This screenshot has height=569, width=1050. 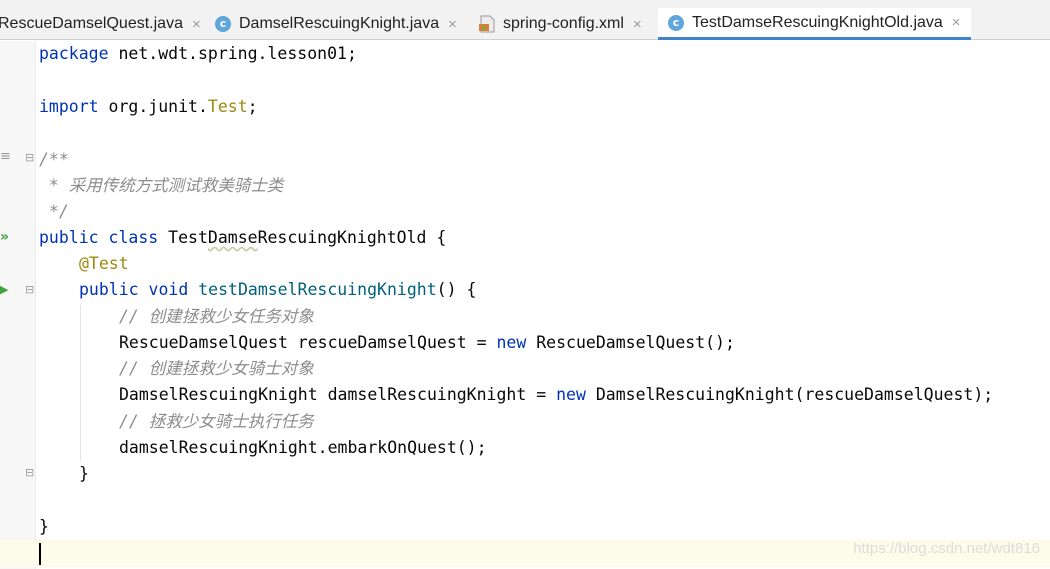 What do you see at coordinates (216, 316) in the screenshot?
I see `code-line: // 创建拯救少女任务对象` at bounding box center [216, 316].